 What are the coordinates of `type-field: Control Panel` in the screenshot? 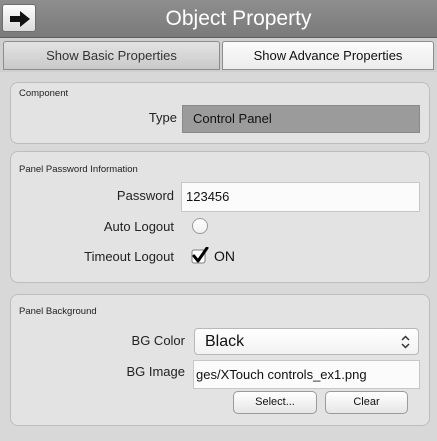 It's located at (301, 119).